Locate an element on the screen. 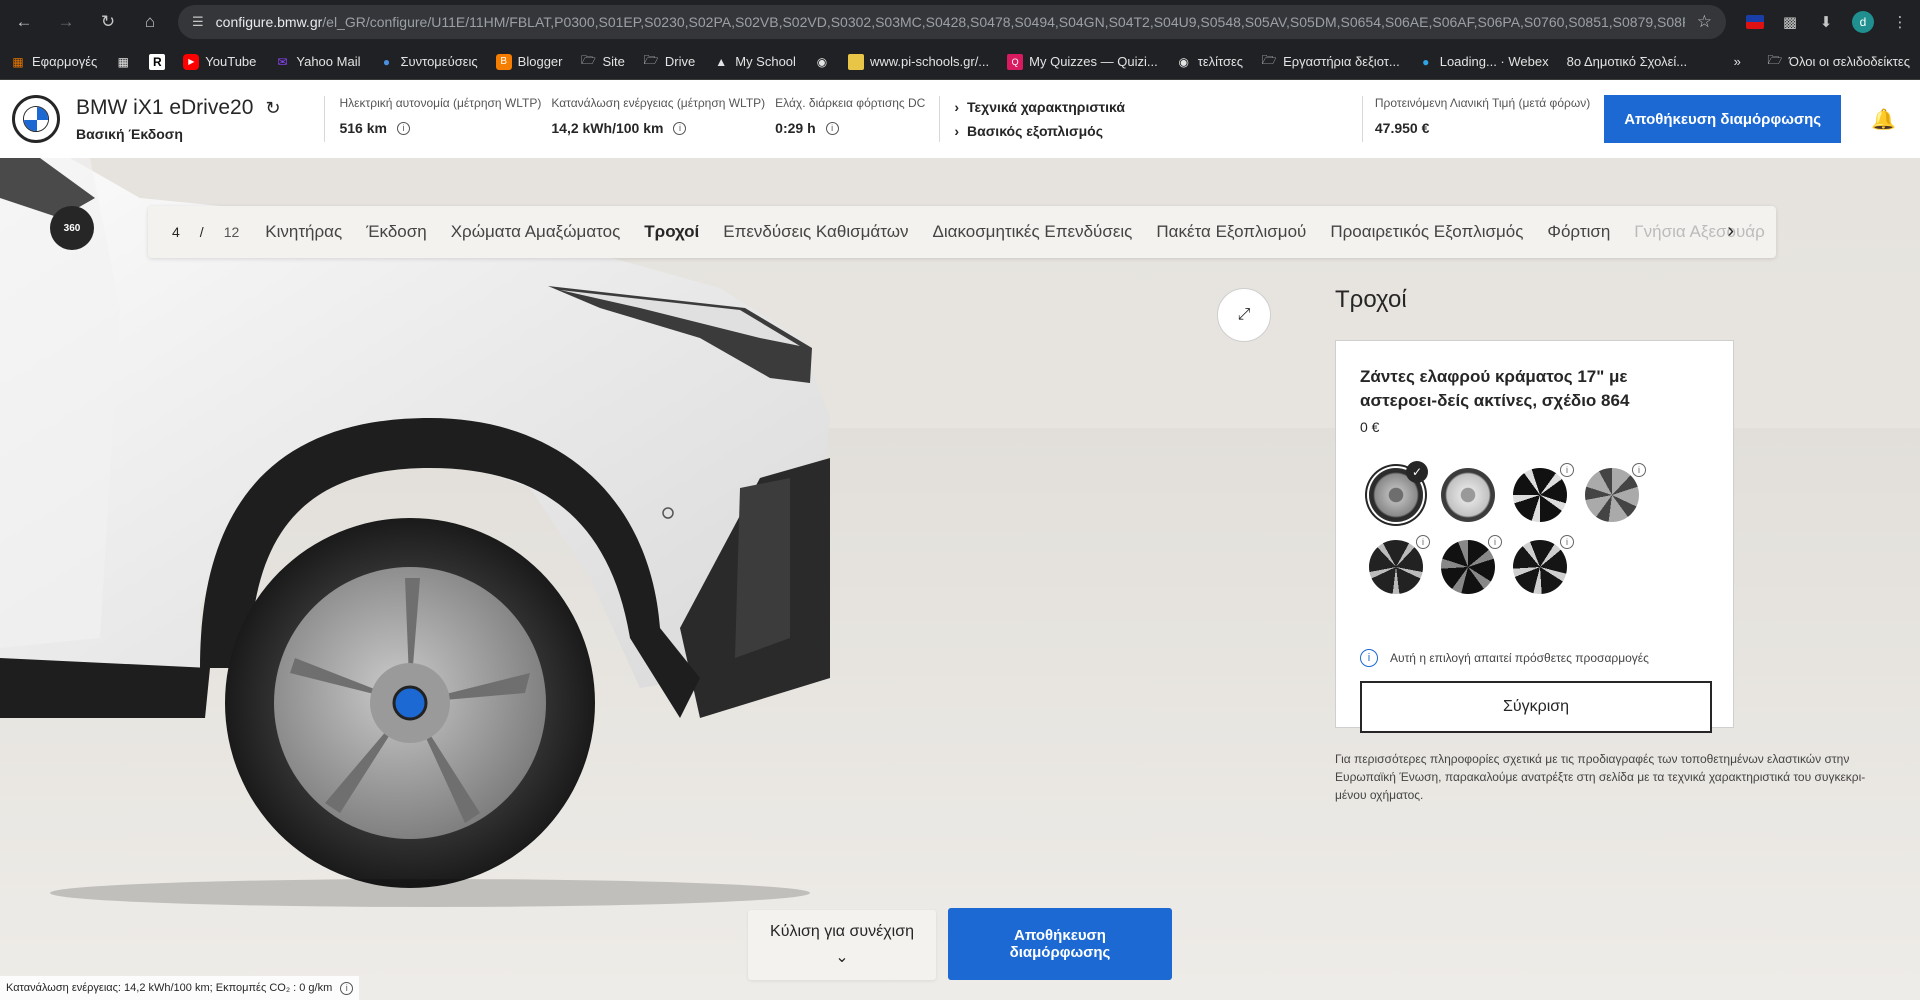 The height and width of the screenshot is (1000, 1920). bookmark-item: ◉ is located at coordinates (822, 62).